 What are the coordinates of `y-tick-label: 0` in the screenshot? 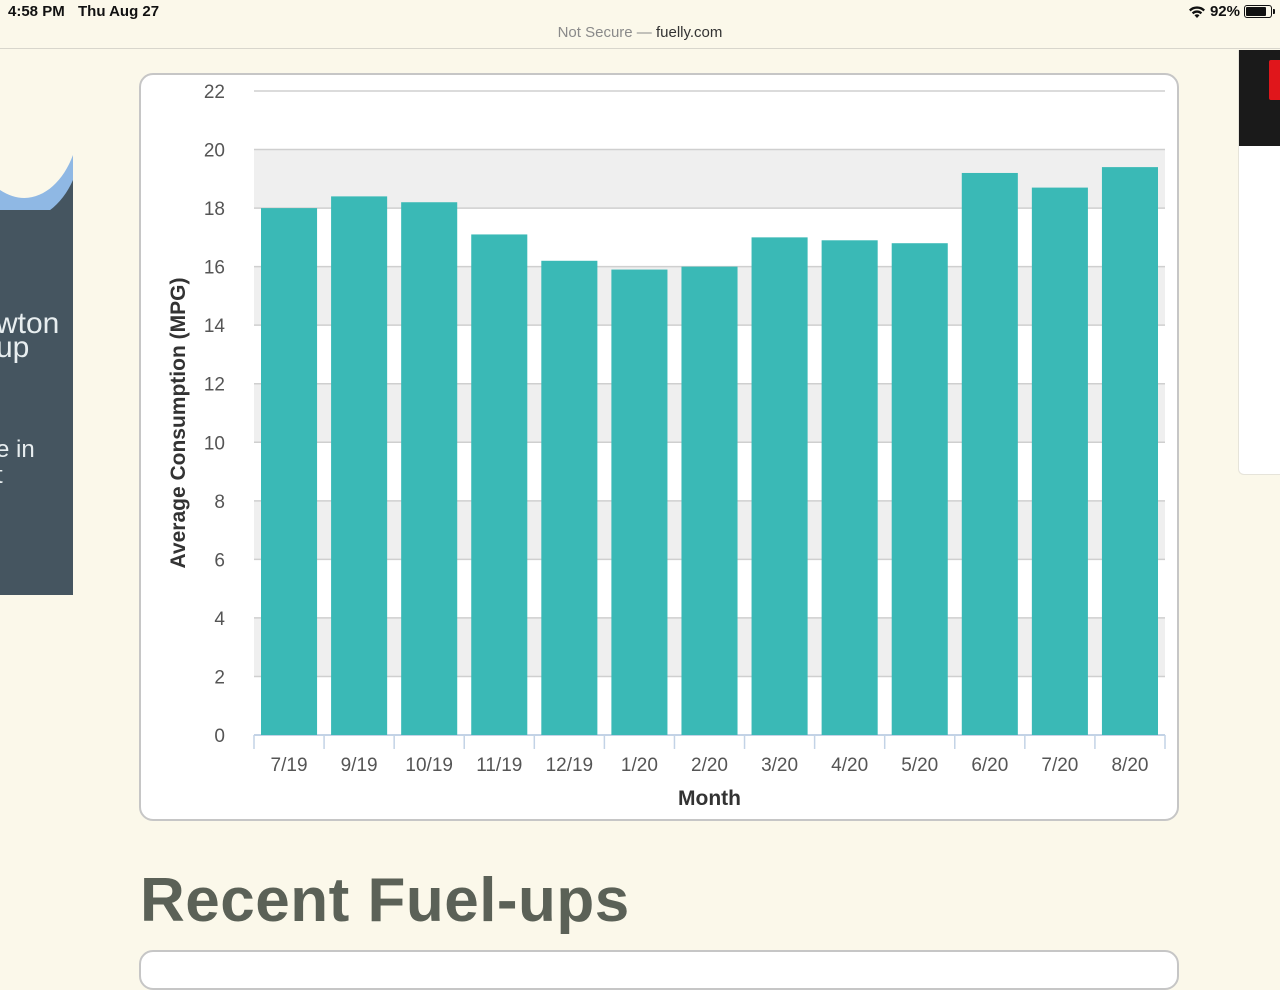 It's located at (219, 736).